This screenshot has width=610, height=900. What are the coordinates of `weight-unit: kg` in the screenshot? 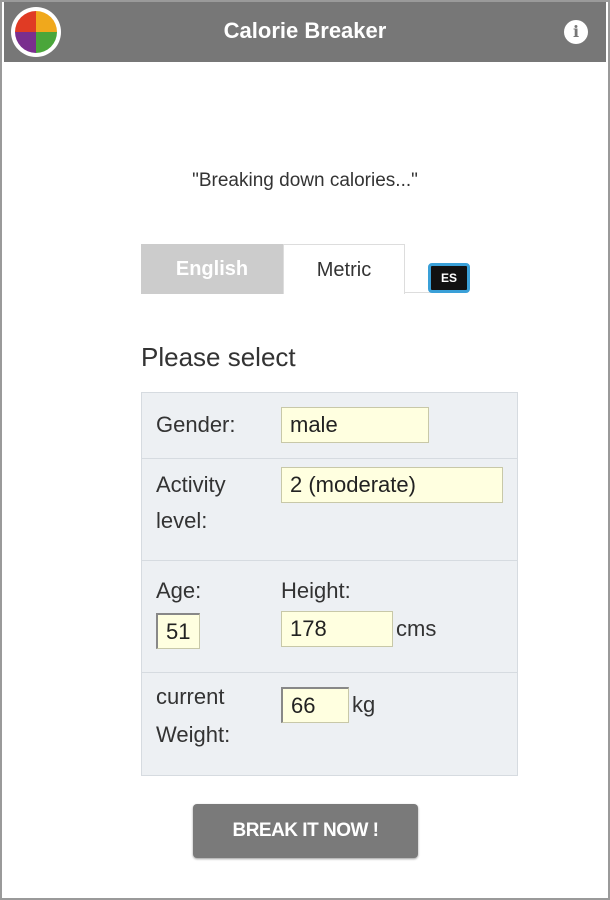 It's located at (364, 704).